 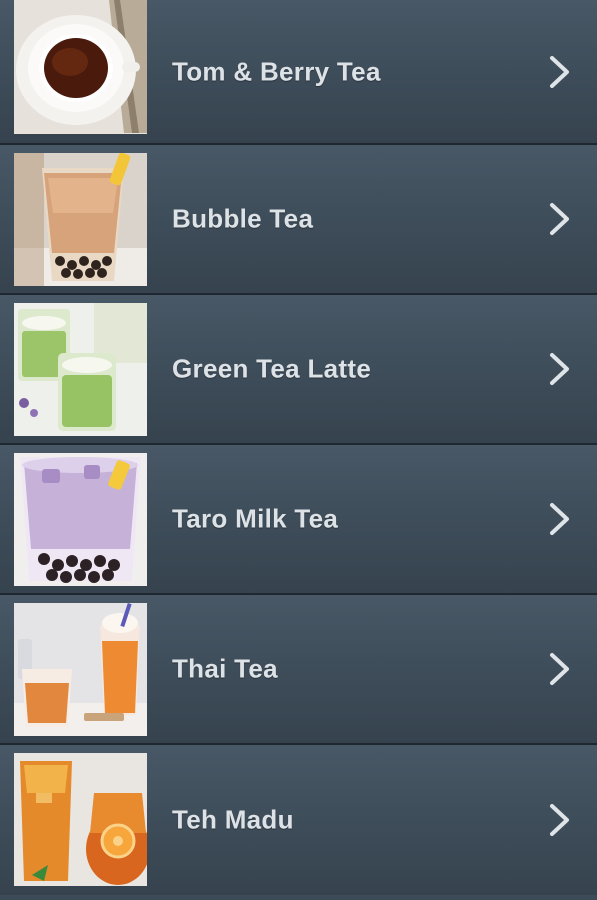 I want to click on item-label: Teh Madu, so click(x=233, y=819).